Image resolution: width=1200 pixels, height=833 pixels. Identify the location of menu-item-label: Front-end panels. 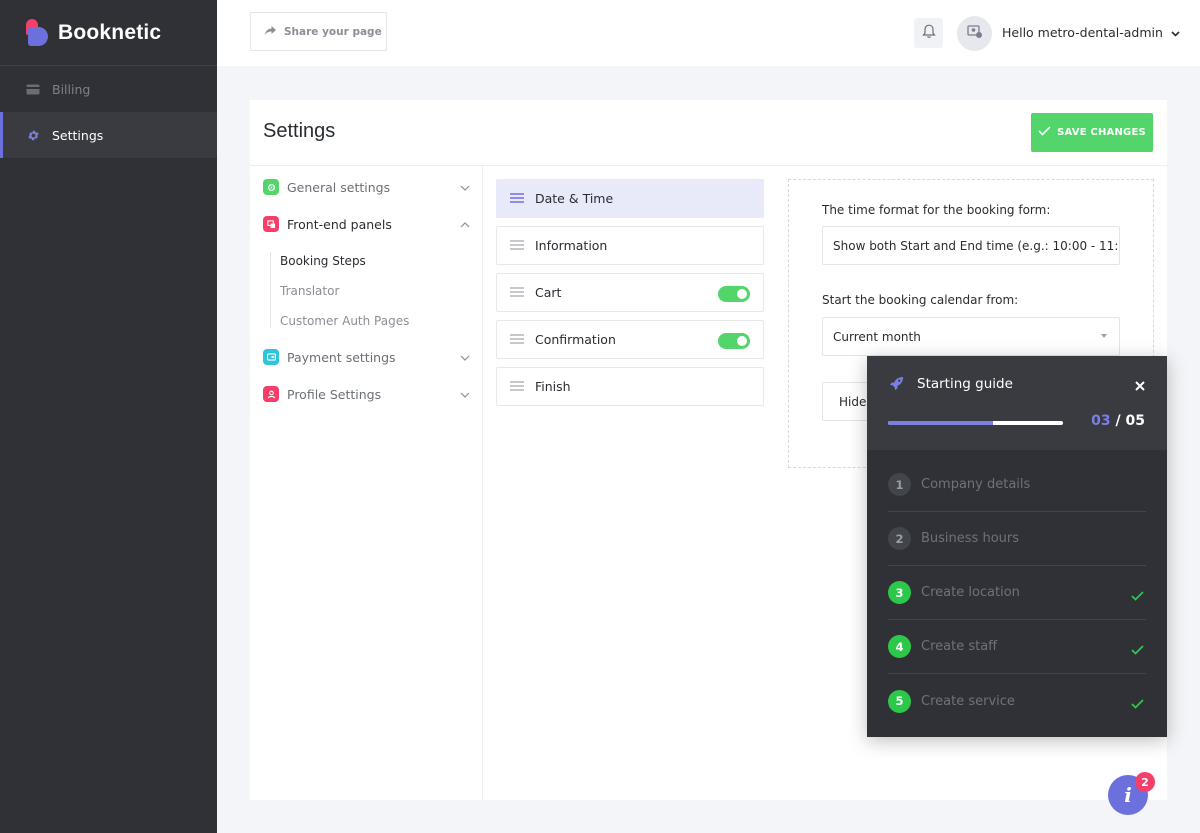
(339, 224).